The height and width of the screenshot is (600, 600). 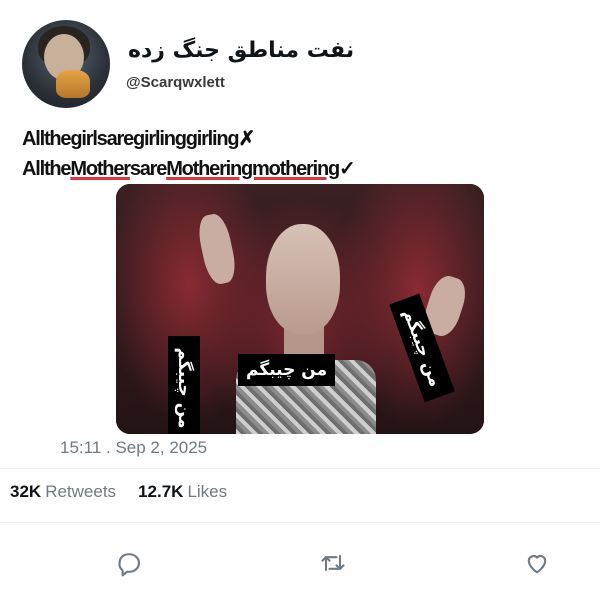 I want to click on cross-mark: ✗, so click(x=246, y=139).